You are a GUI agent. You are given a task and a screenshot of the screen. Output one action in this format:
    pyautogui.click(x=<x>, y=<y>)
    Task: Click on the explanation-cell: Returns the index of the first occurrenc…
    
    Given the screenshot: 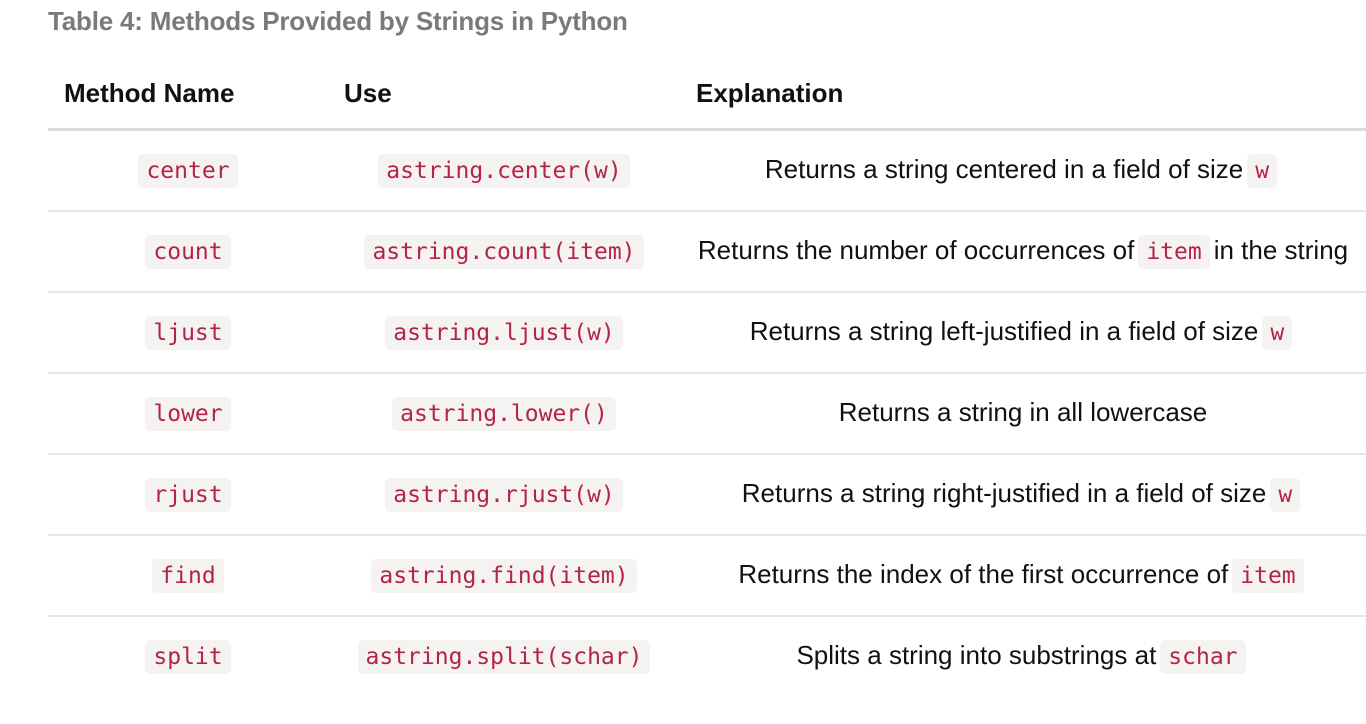 What is the action you would take?
    pyautogui.click(x=1023, y=576)
    